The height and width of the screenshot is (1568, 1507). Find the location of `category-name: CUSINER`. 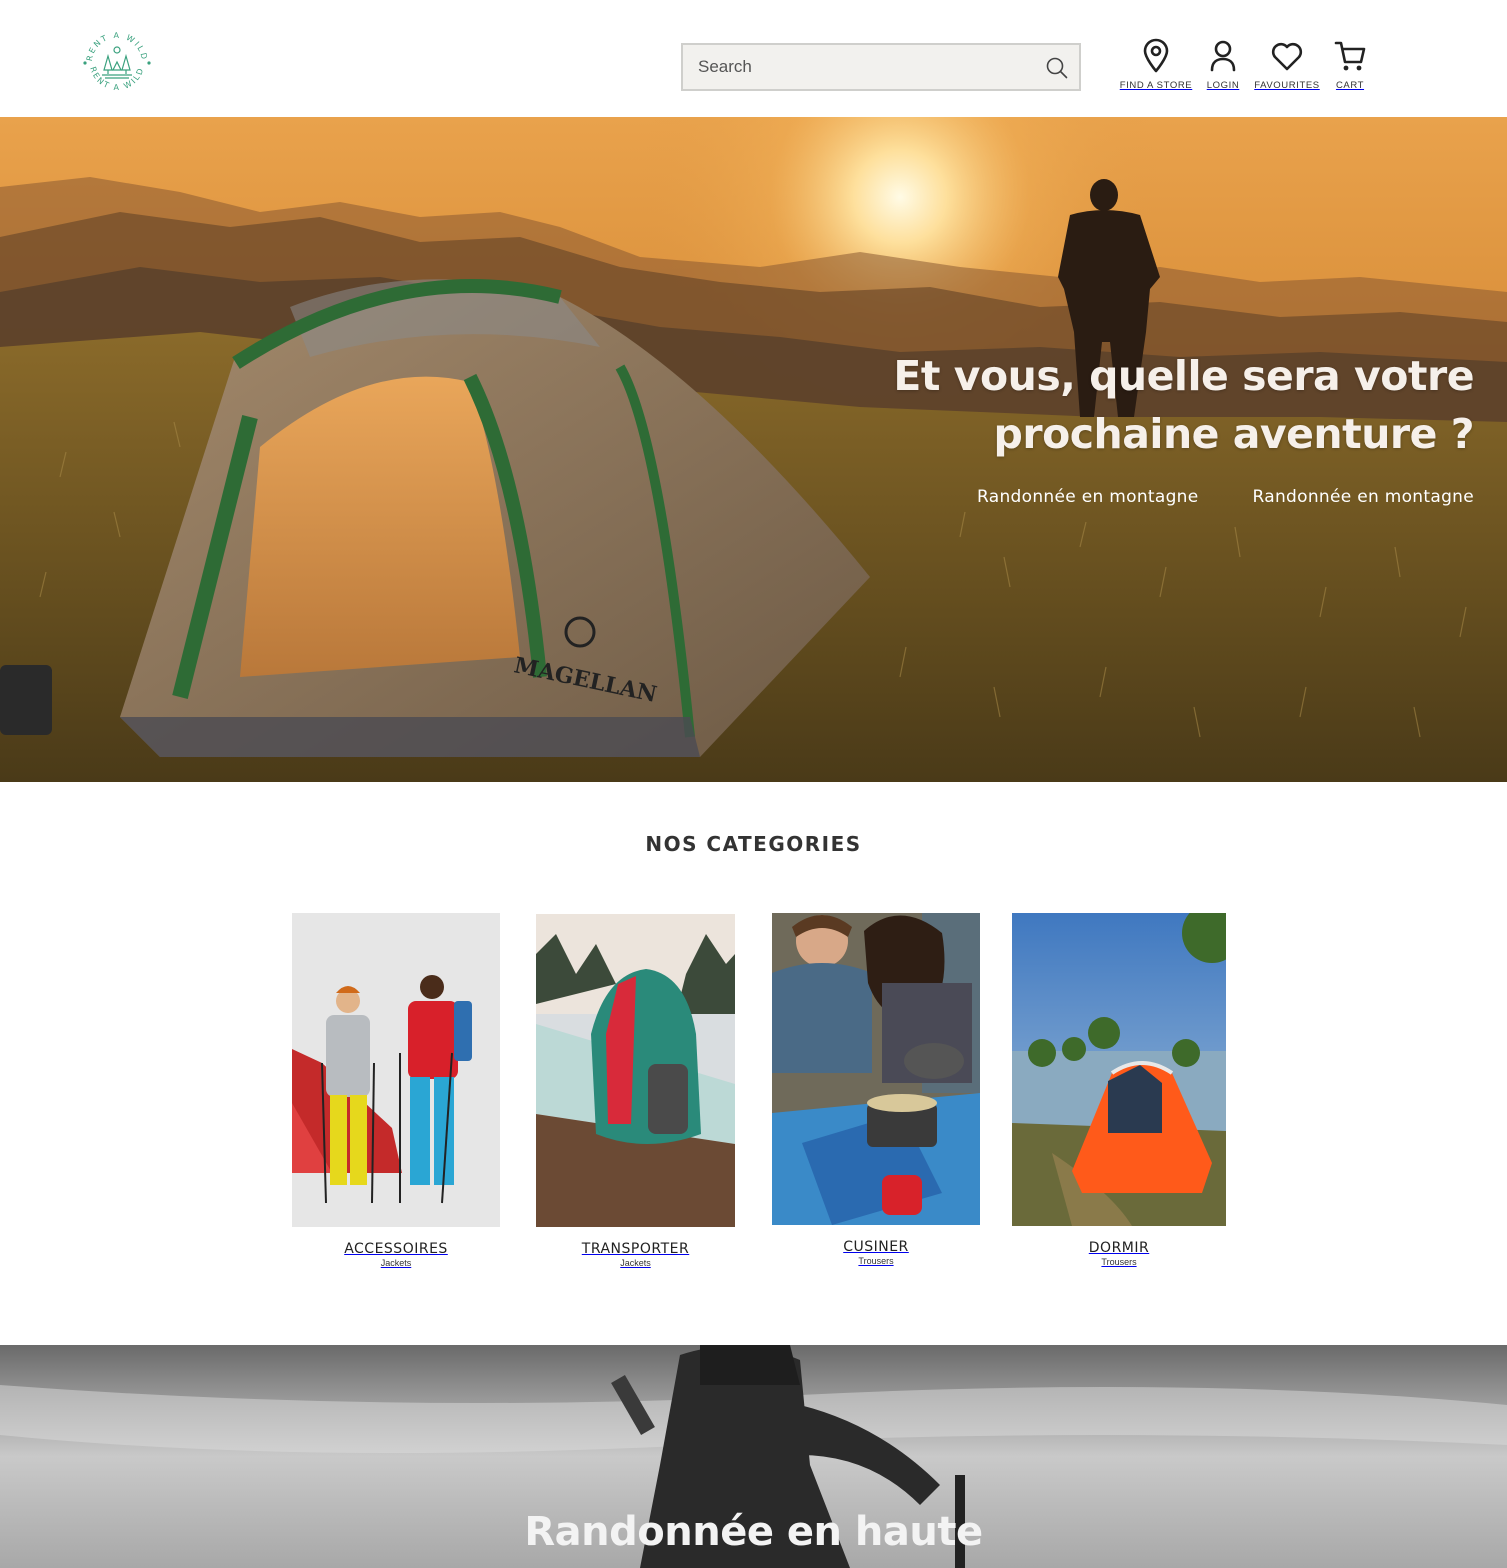

category-name: CUSINER is located at coordinates (876, 1247).